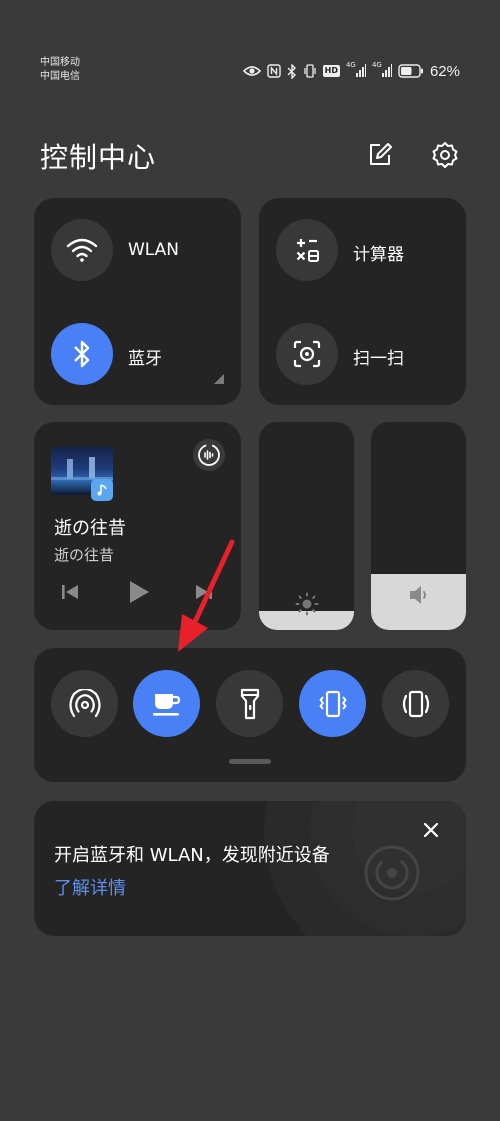 The image size is (500, 1121). What do you see at coordinates (378, 255) in the screenshot?
I see `calculator-label: 计算器` at bounding box center [378, 255].